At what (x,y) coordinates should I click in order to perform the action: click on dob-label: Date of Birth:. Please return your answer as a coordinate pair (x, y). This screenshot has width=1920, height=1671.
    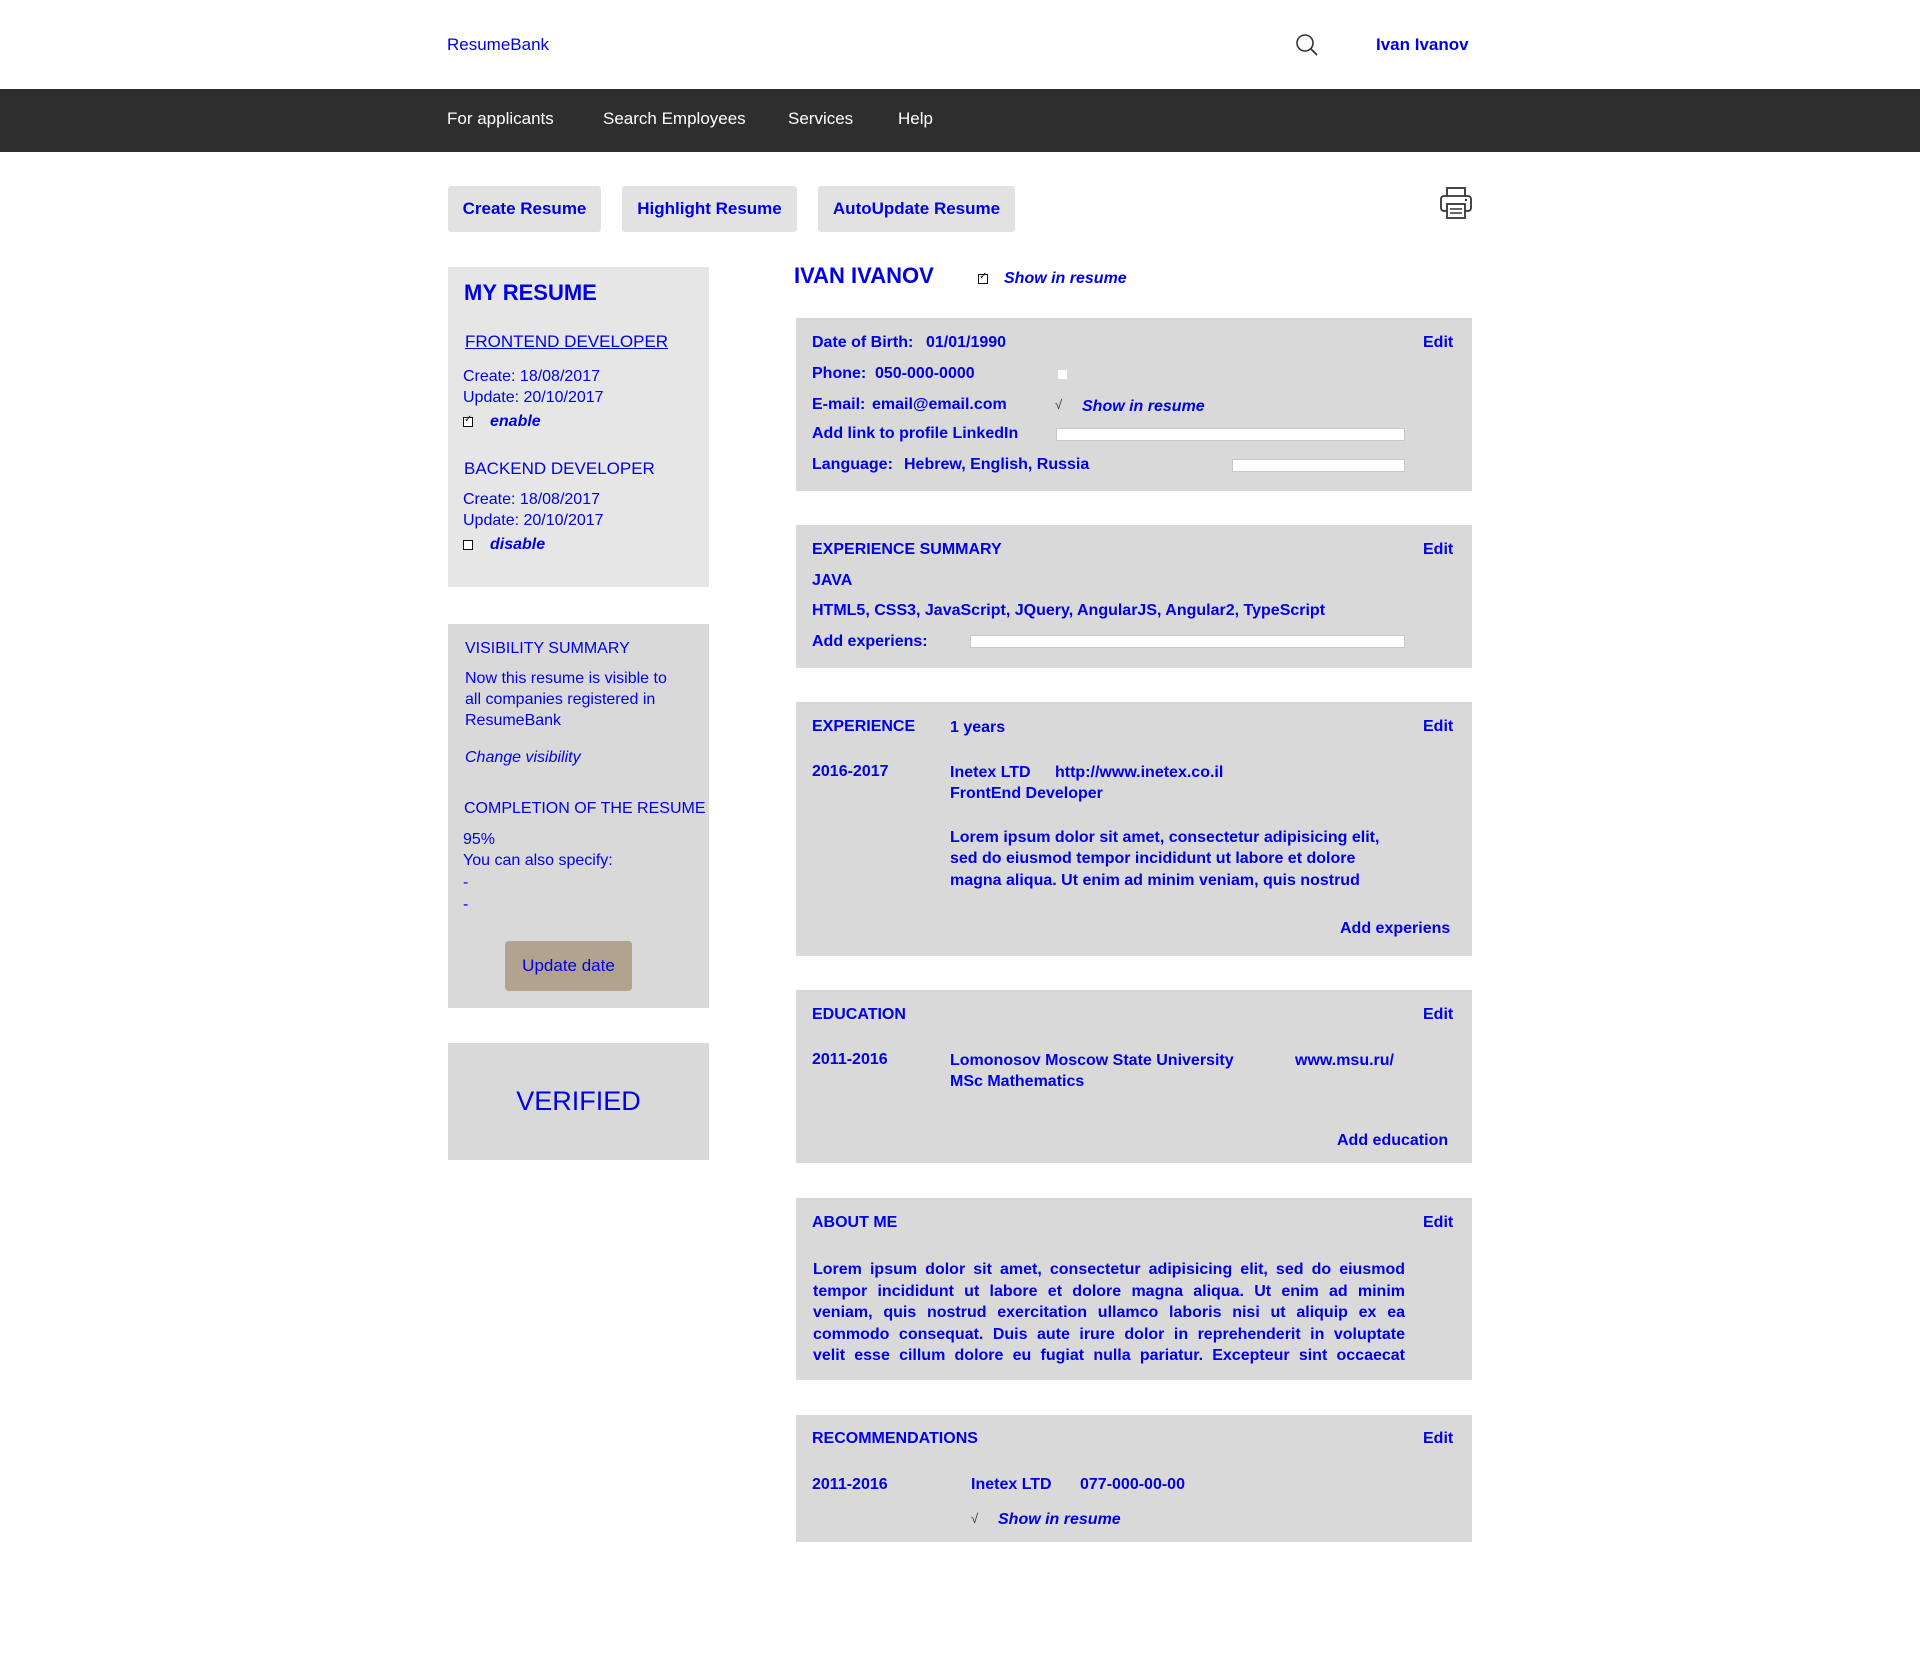
    Looking at the image, I should click on (863, 342).